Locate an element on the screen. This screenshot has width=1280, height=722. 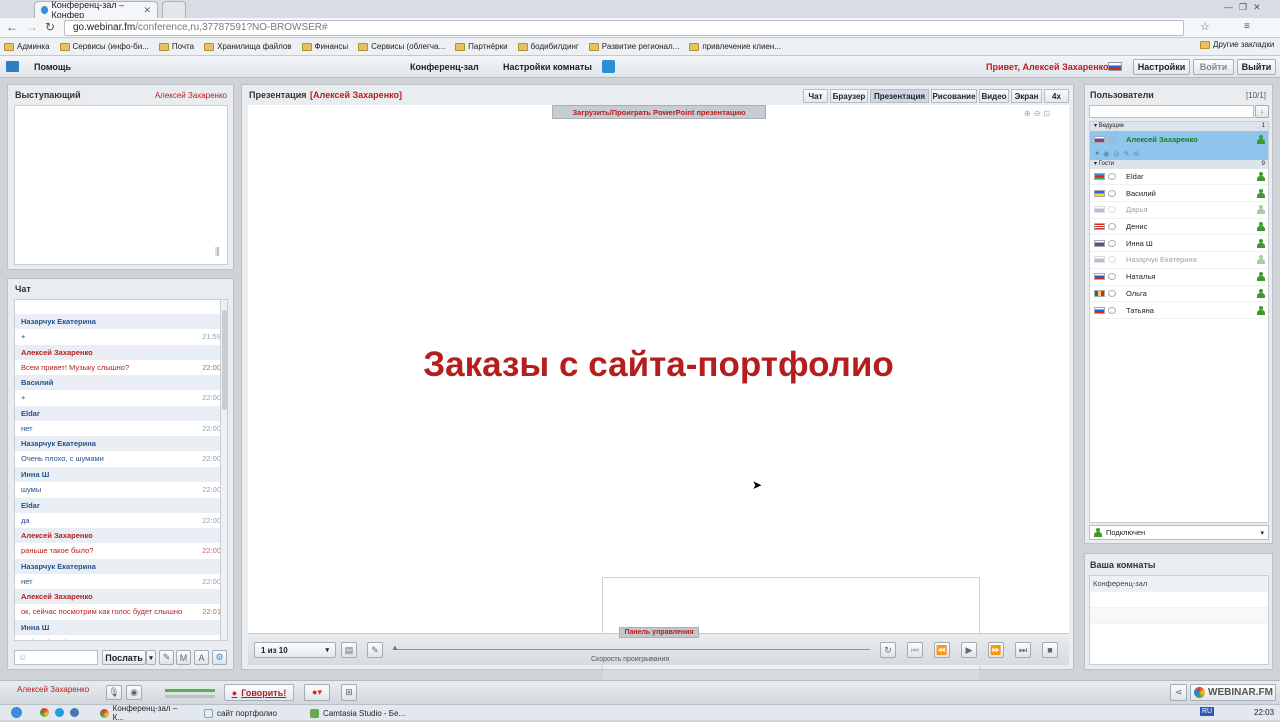
other-bookmarks: Другие закладки is located at coordinates (1237, 44).